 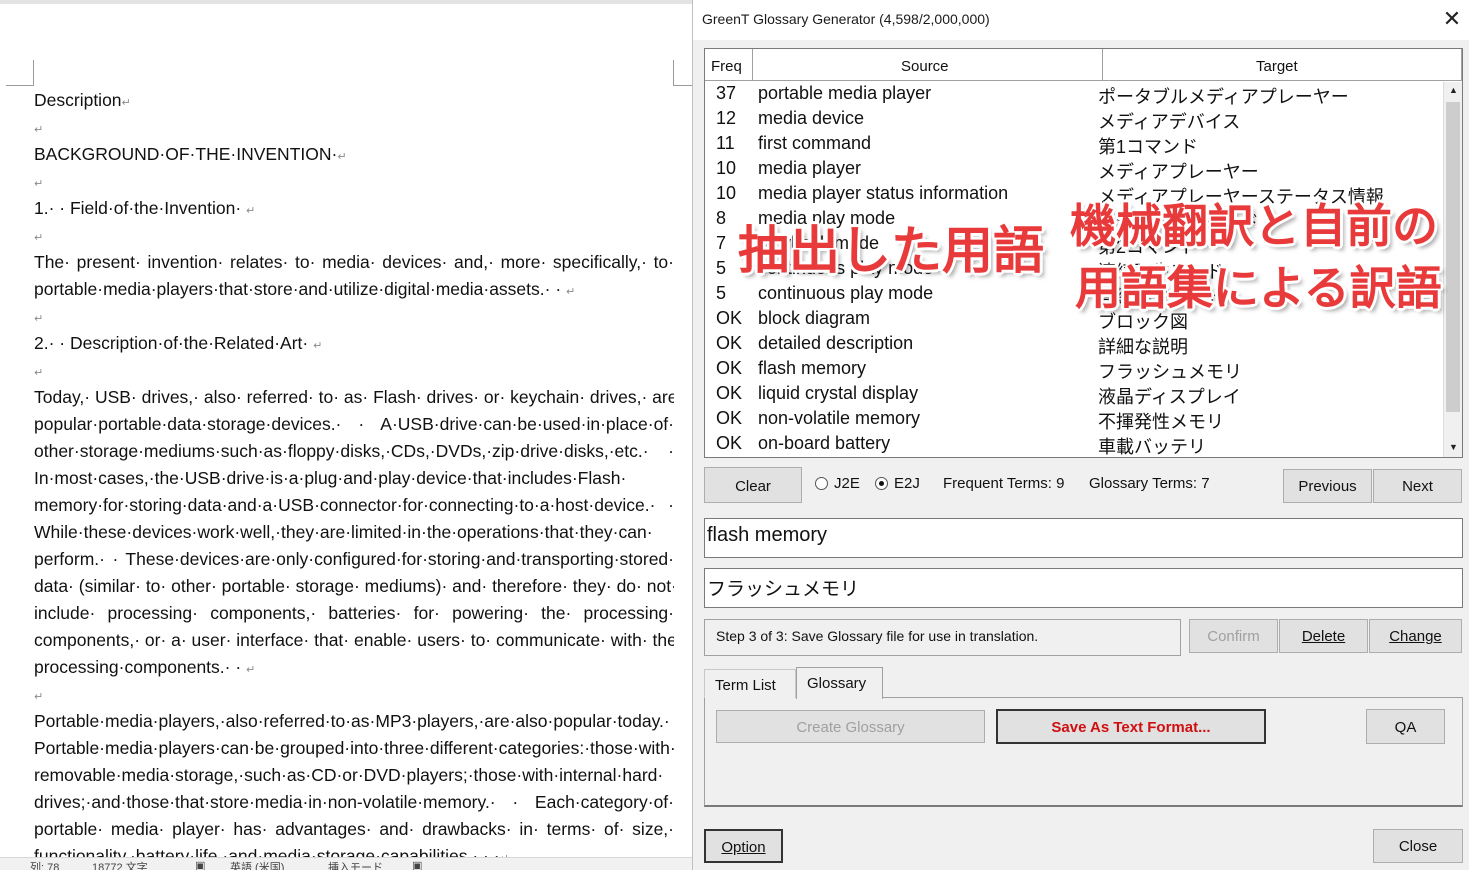 What do you see at coordinates (1453, 90) in the screenshot?
I see `scroll-up-icon: ▲` at bounding box center [1453, 90].